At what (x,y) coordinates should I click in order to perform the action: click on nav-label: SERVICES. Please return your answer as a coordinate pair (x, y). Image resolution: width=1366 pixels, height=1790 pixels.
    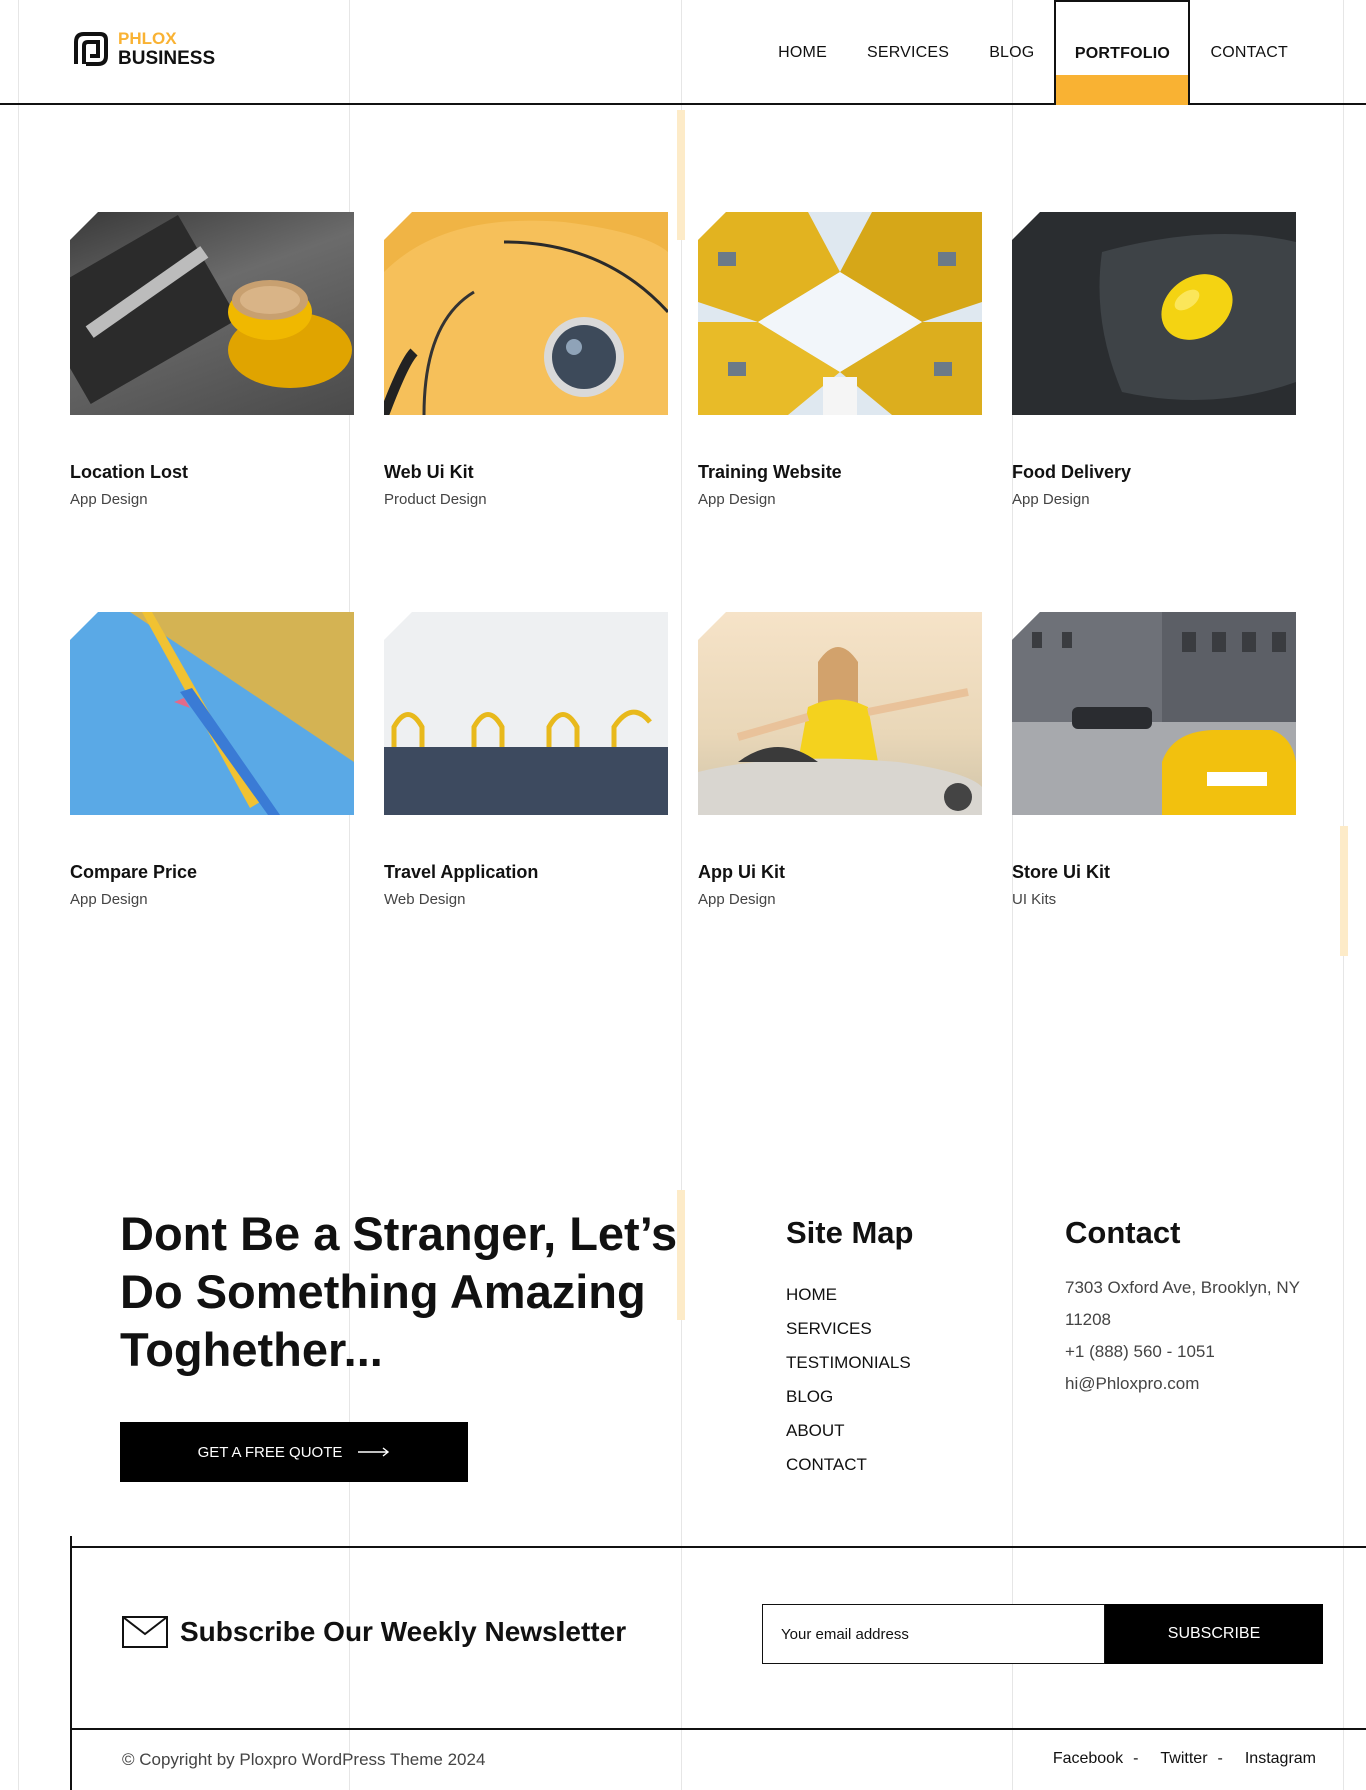
    Looking at the image, I should click on (908, 52).